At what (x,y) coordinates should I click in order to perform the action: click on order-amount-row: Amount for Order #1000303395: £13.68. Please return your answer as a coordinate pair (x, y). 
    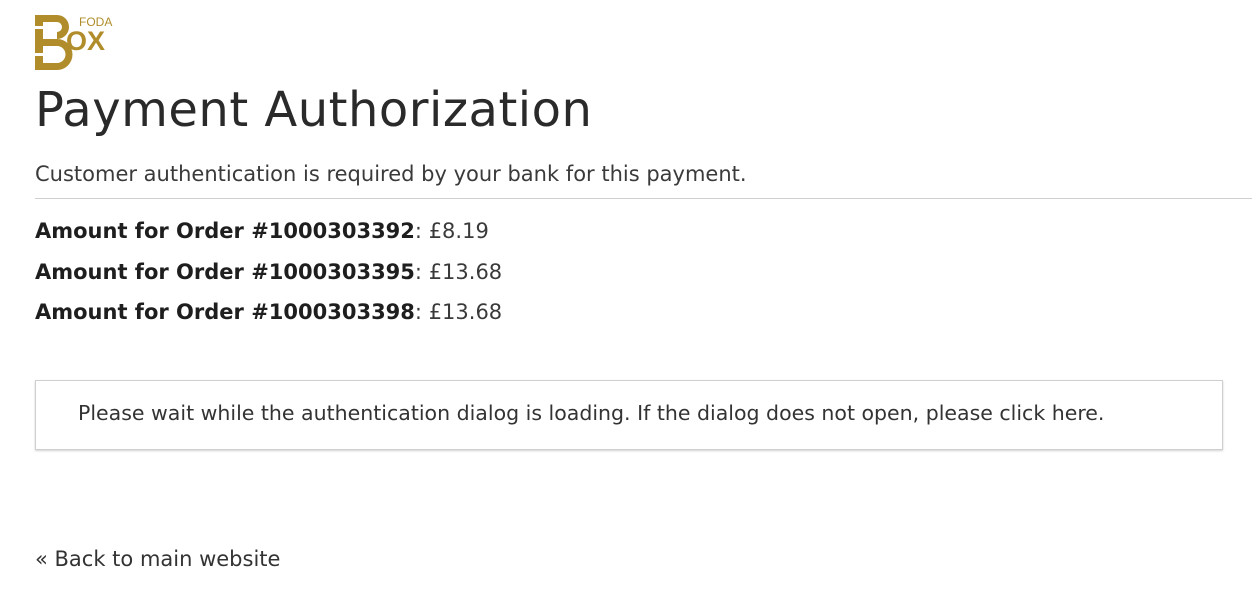
    Looking at the image, I should click on (268, 276).